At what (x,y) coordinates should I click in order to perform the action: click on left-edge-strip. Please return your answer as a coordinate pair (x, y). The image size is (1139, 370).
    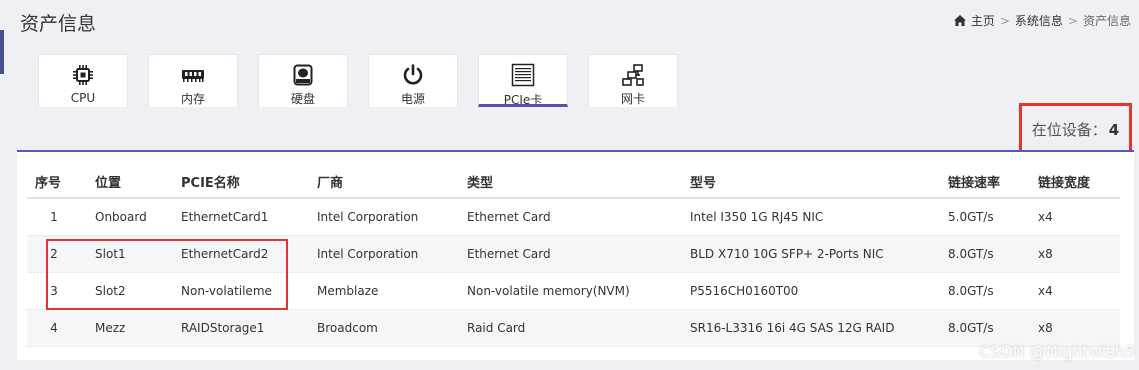
    Looking at the image, I should click on (2, 52).